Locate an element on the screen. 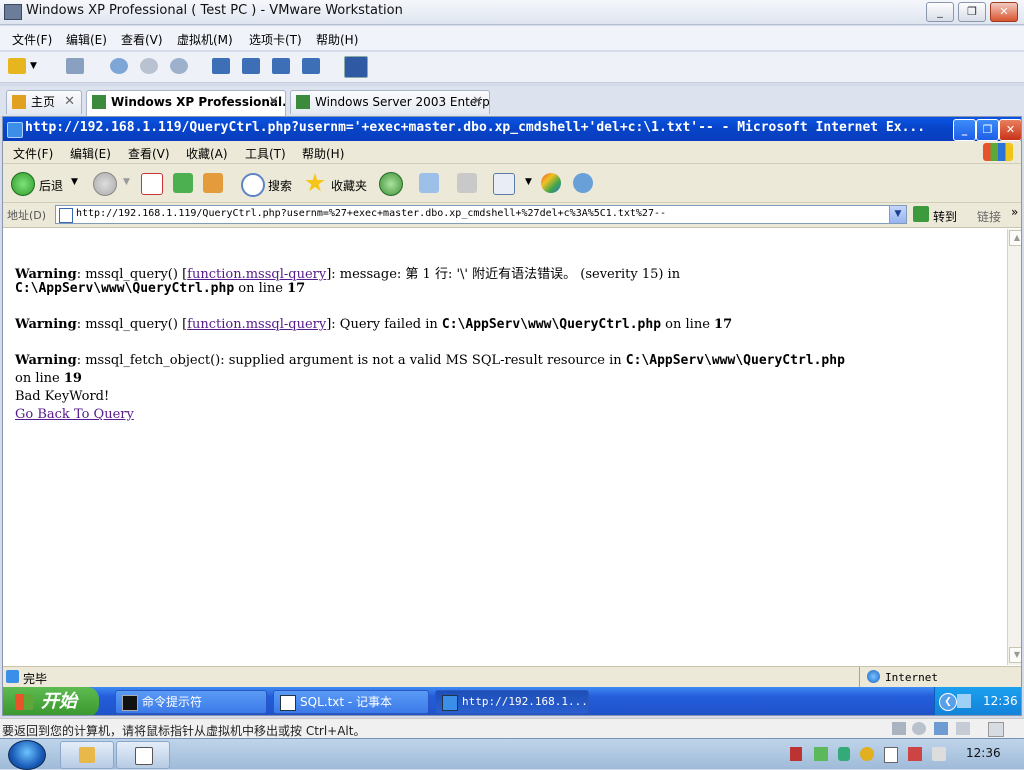  go-back-link: Go Back To Query is located at coordinates (74, 414).